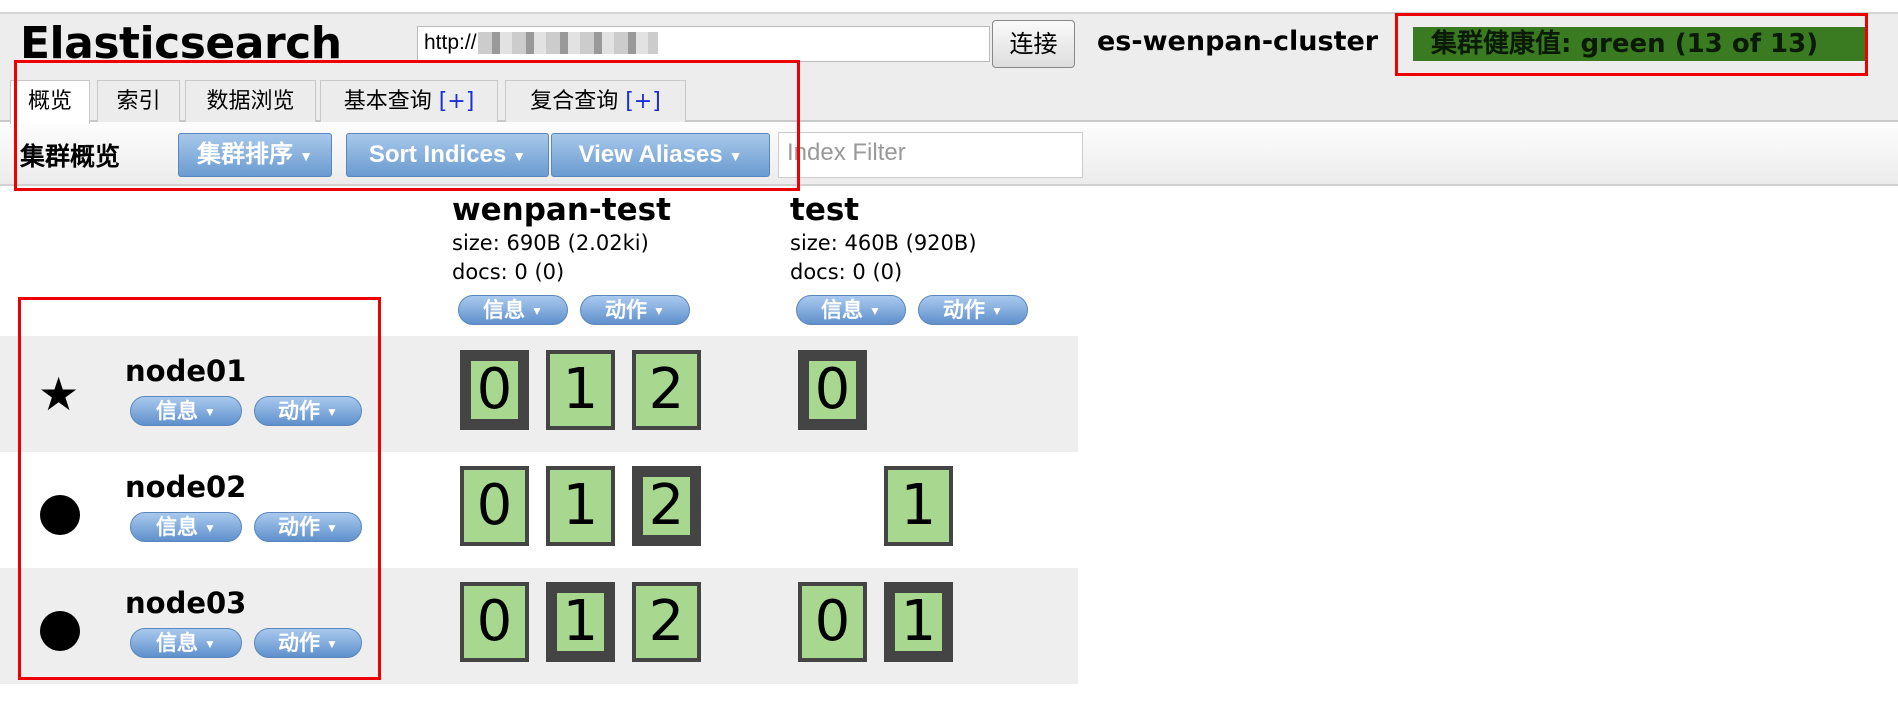 Image resolution: width=1898 pixels, height=712 pixels. I want to click on redacted-host, so click(568, 43).